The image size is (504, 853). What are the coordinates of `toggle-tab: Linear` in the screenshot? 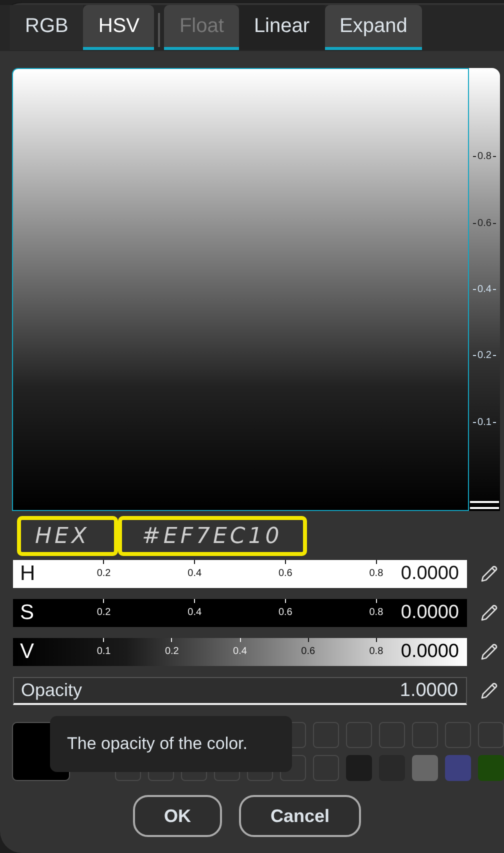 It's located at (281, 27).